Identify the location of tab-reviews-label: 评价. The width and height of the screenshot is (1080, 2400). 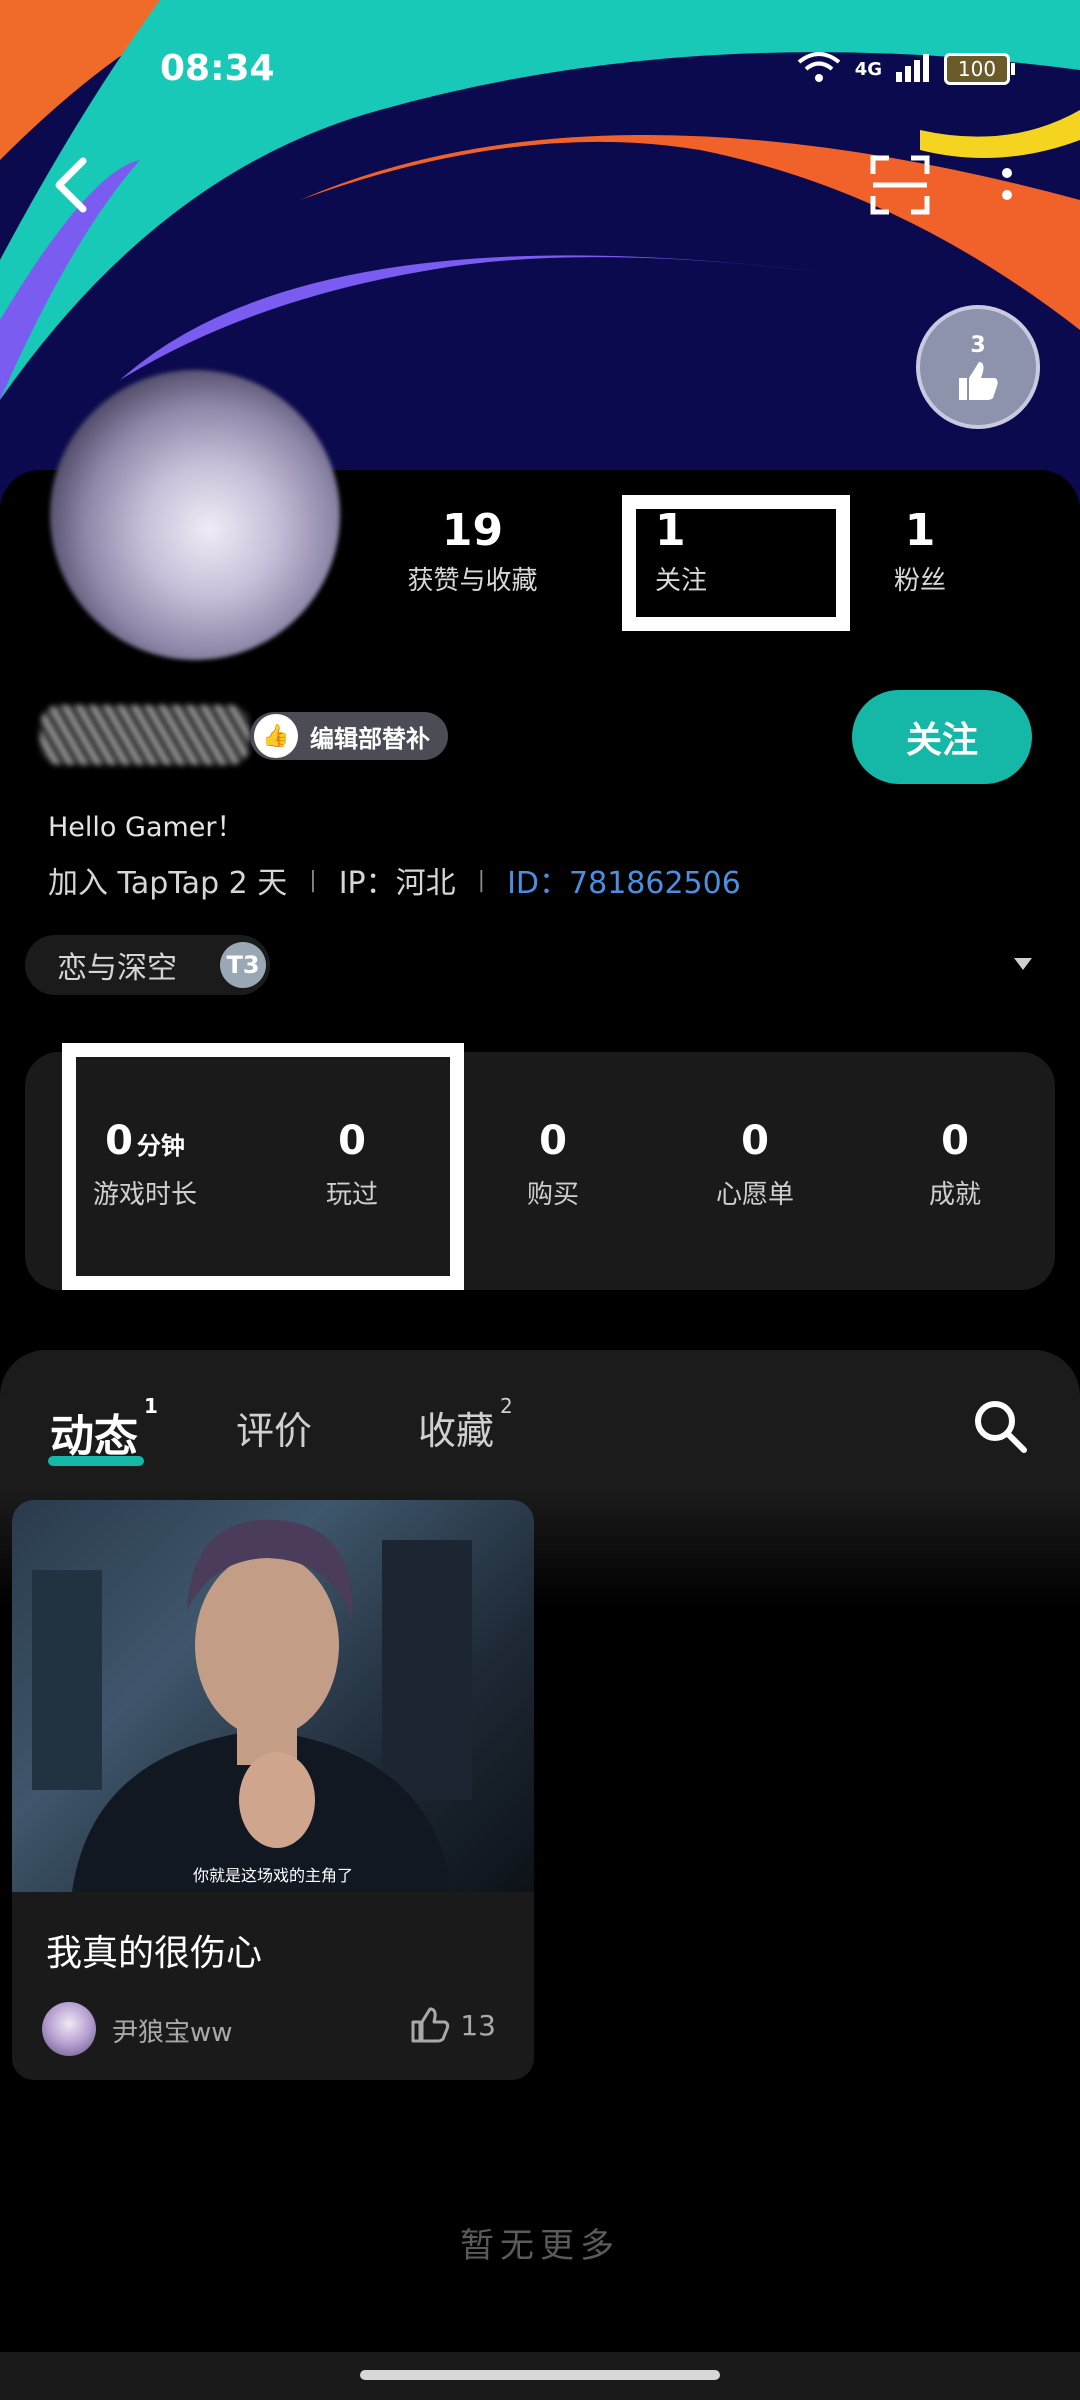
(274, 1431).